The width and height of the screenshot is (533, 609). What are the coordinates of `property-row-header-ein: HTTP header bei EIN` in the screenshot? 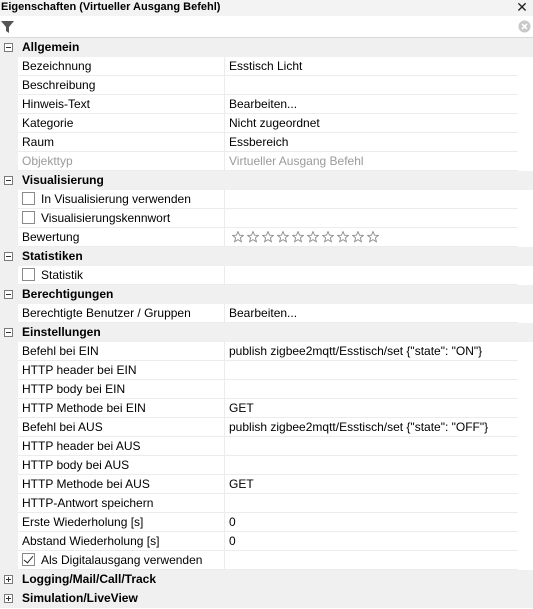 It's located at (266, 370).